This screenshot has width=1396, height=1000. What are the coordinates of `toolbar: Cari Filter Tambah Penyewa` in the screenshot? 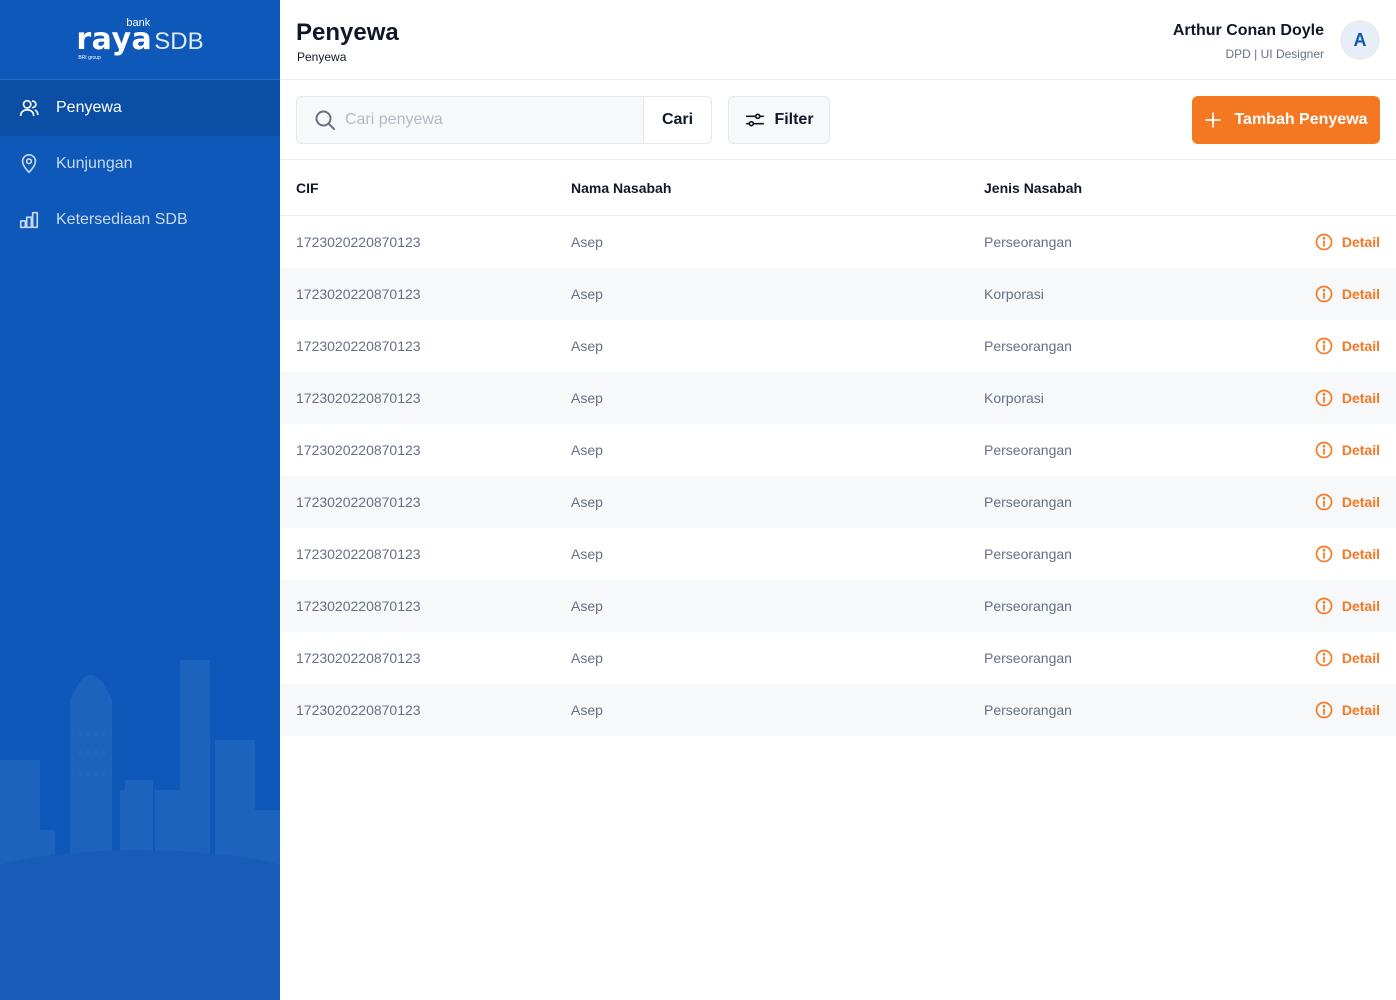 It's located at (838, 120).